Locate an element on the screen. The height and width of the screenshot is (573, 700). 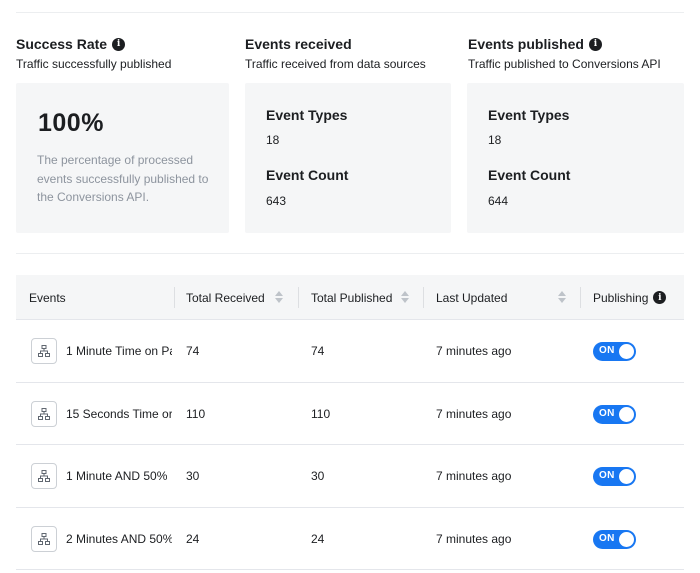
events-received-subtitle: Traffic received from data sources is located at coordinates (335, 64).